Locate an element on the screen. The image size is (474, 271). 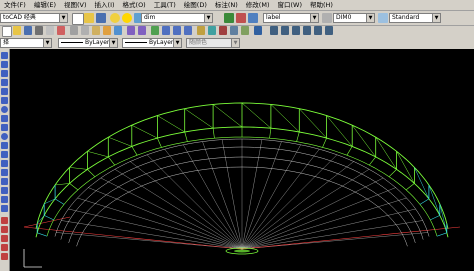
gradient-icon is located at coordinates (4, 181).